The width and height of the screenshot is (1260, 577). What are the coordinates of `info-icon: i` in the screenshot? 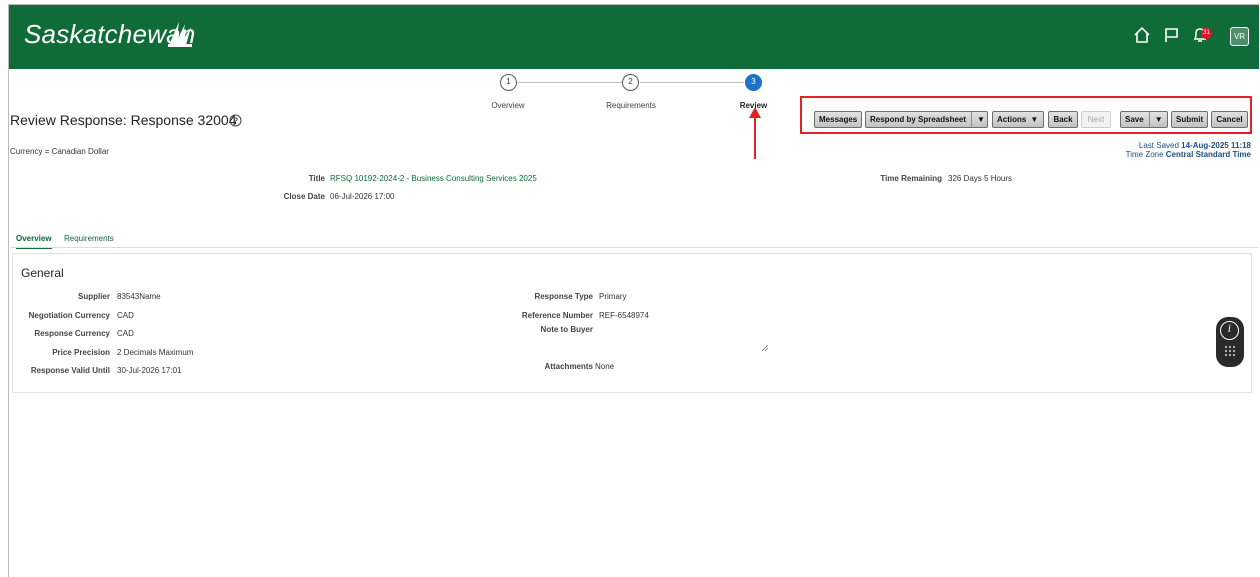 It's located at (1229, 330).